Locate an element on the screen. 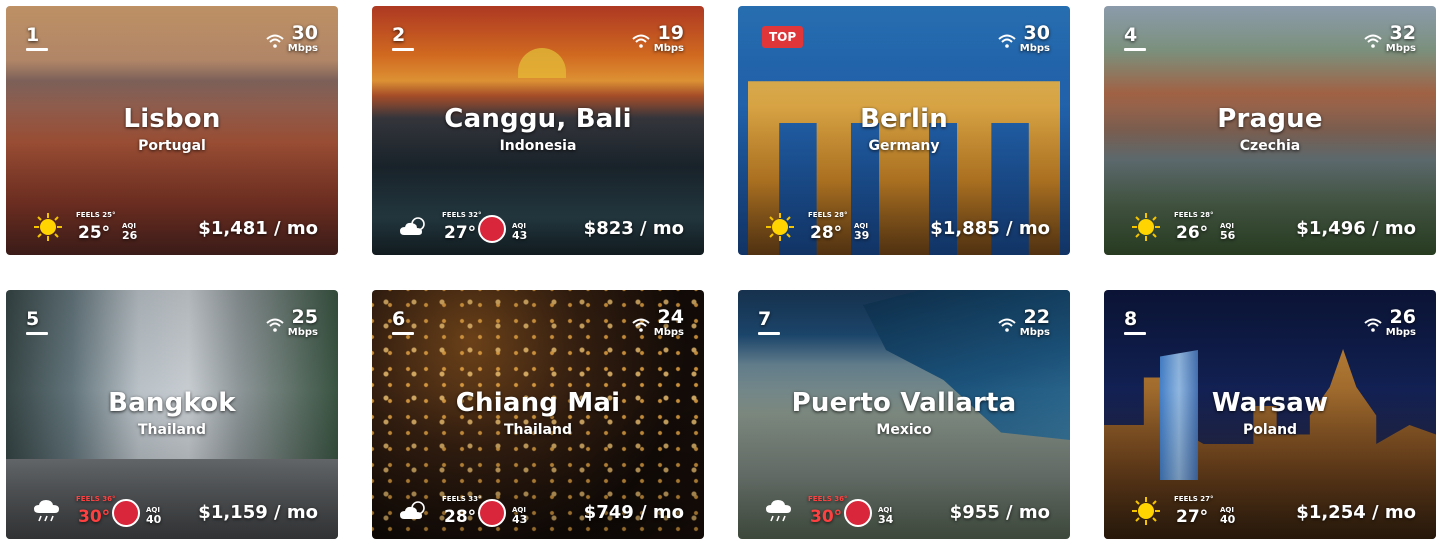 The image size is (1440, 545). city-name: Bangkok is located at coordinates (172, 403).